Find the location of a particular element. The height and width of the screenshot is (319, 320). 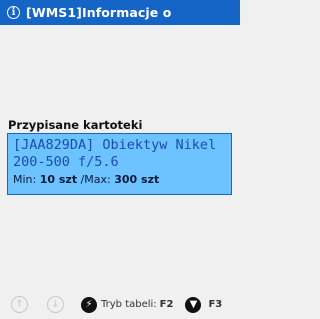

window-title: [WMS1]Informacje o is located at coordinates (99, 12).